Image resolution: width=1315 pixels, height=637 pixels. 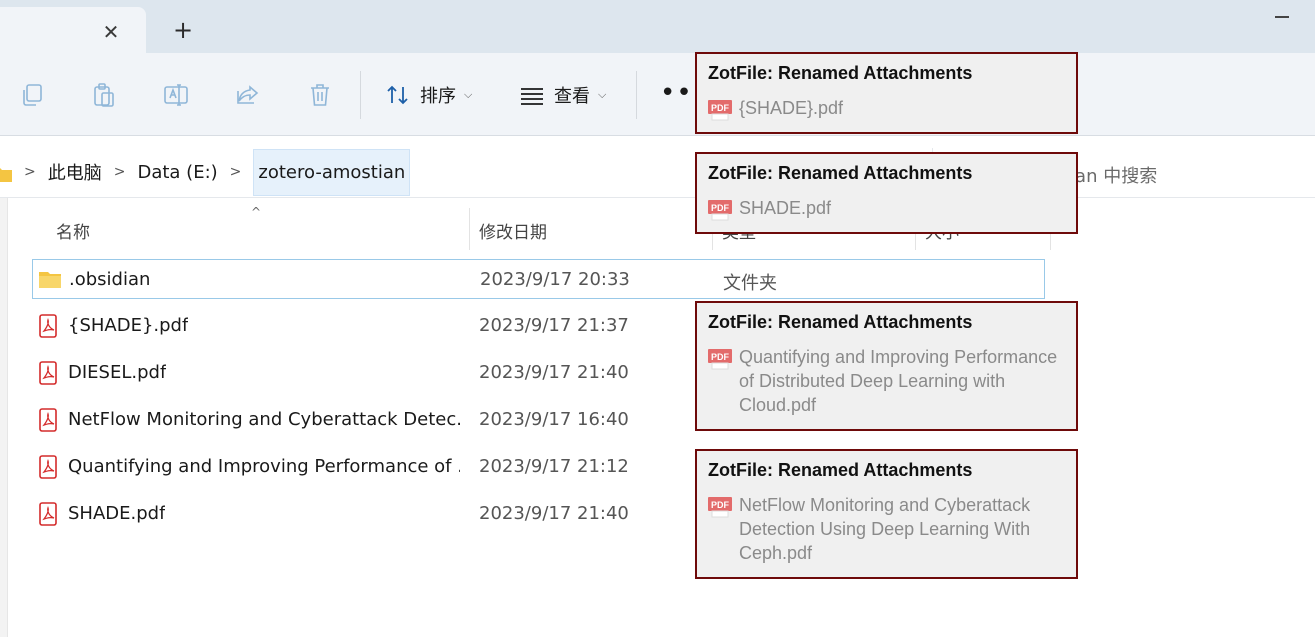 I want to click on view-icon, so click(x=532, y=96).